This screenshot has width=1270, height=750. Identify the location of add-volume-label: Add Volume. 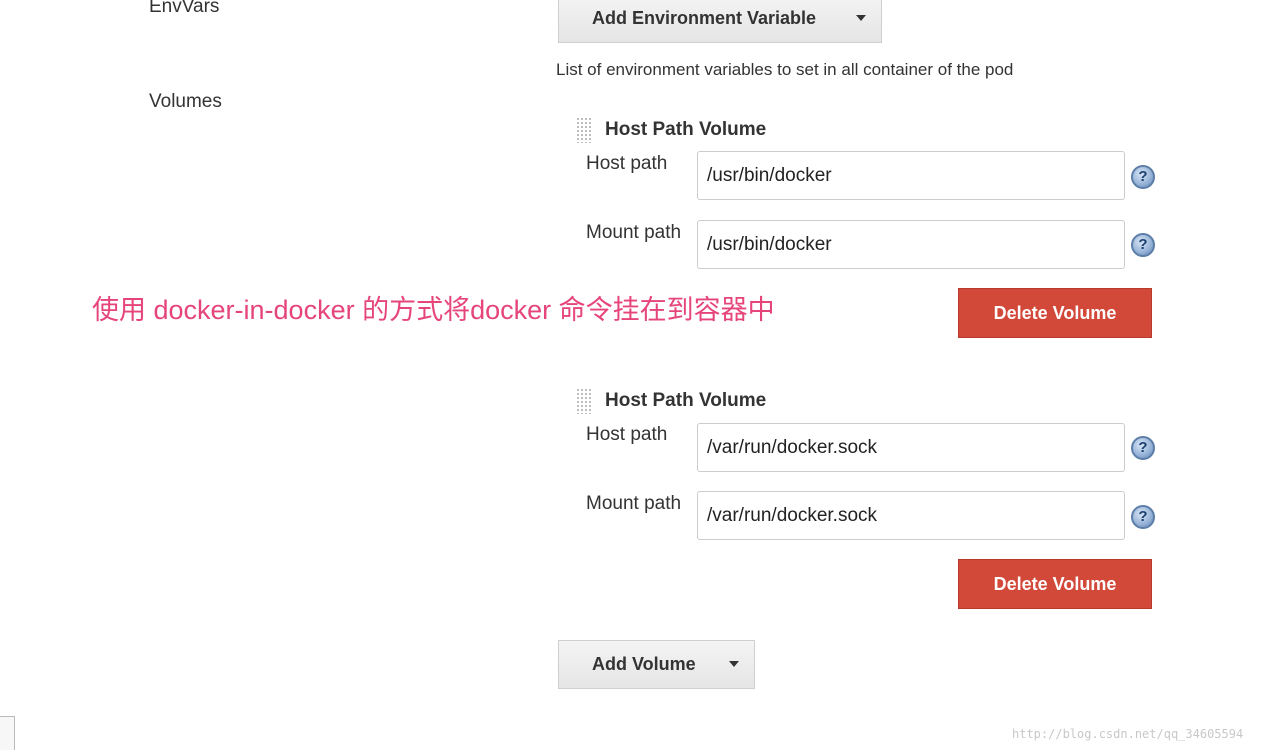
(644, 664).